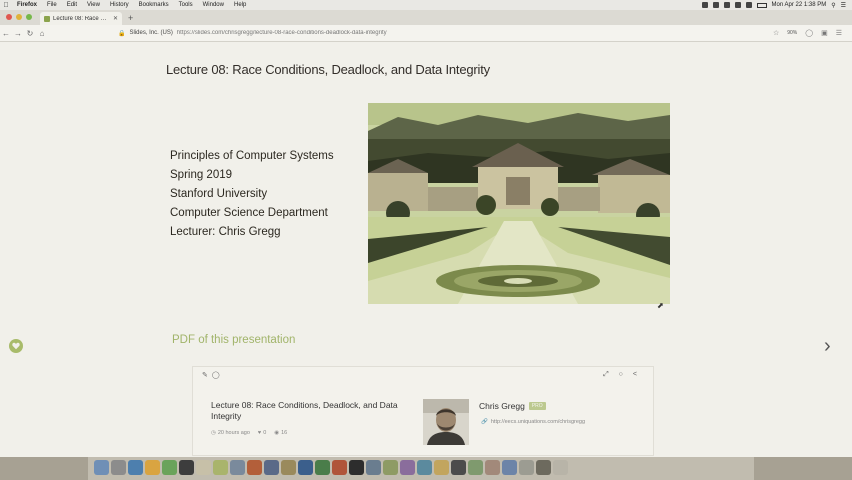  I want to click on extension-icon: ▣, so click(824, 33).